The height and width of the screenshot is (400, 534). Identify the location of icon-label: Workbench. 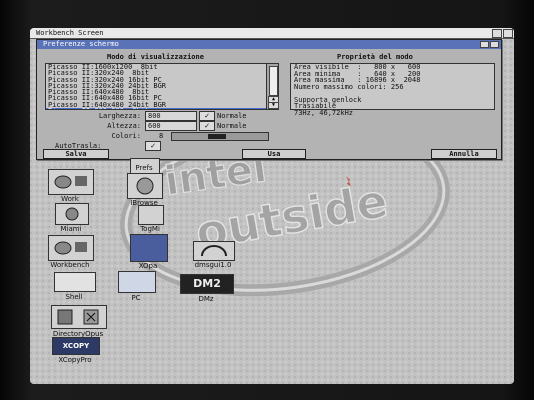
(70, 265).